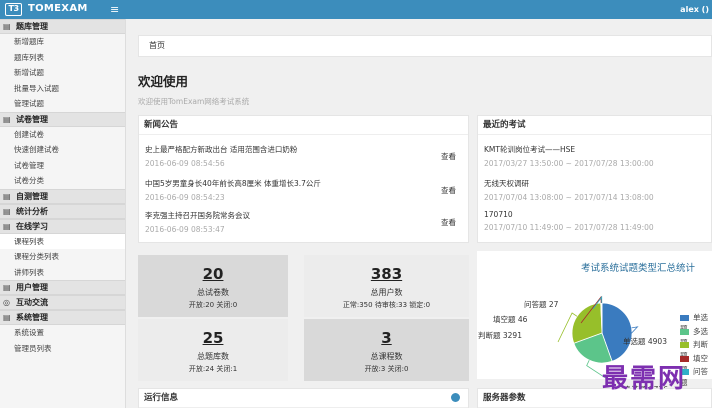 The image size is (712, 408). What do you see at coordinates (62, 241) in the screenshot?
I see `sidebar-item: 课程列表` at bounding box center [62, 241].